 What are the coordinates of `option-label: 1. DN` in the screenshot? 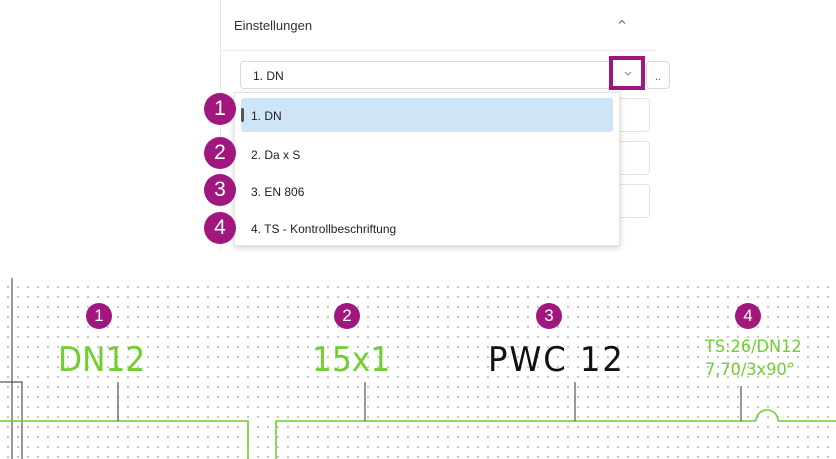 It's located at (266, 116).